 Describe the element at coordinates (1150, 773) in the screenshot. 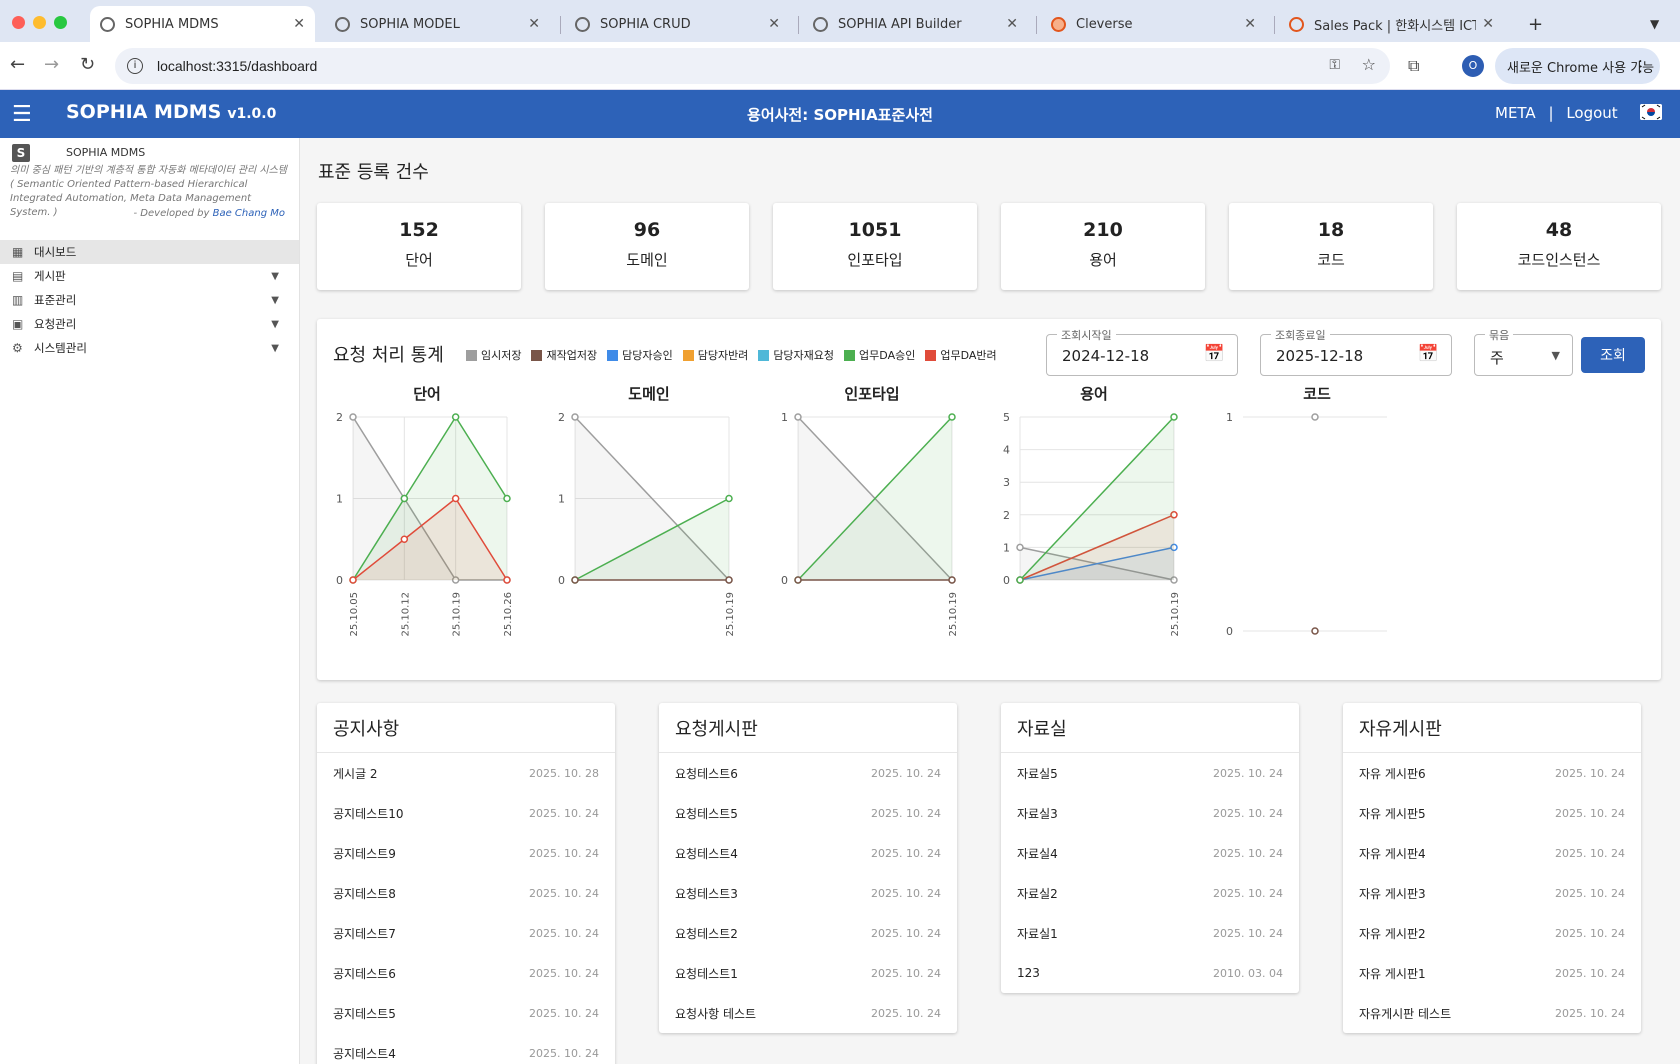

I see `list-item: 자료실5 2025. 10. 24` at that location.